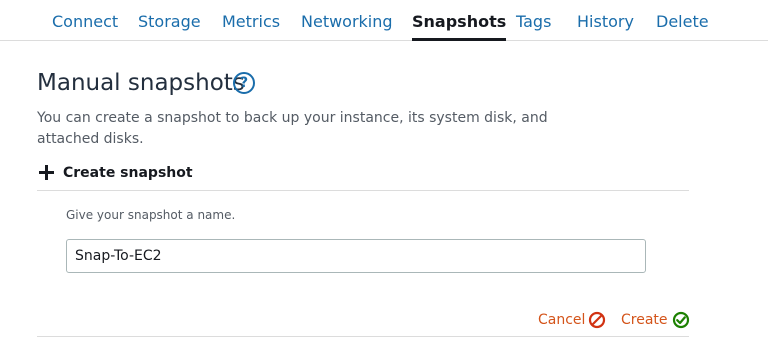 This screenshot has height=360, width=768. What do you see at coordinates (347, 26) in the screenshot?
I see `tab-networking: Networking` at bounding box center [347, 26].